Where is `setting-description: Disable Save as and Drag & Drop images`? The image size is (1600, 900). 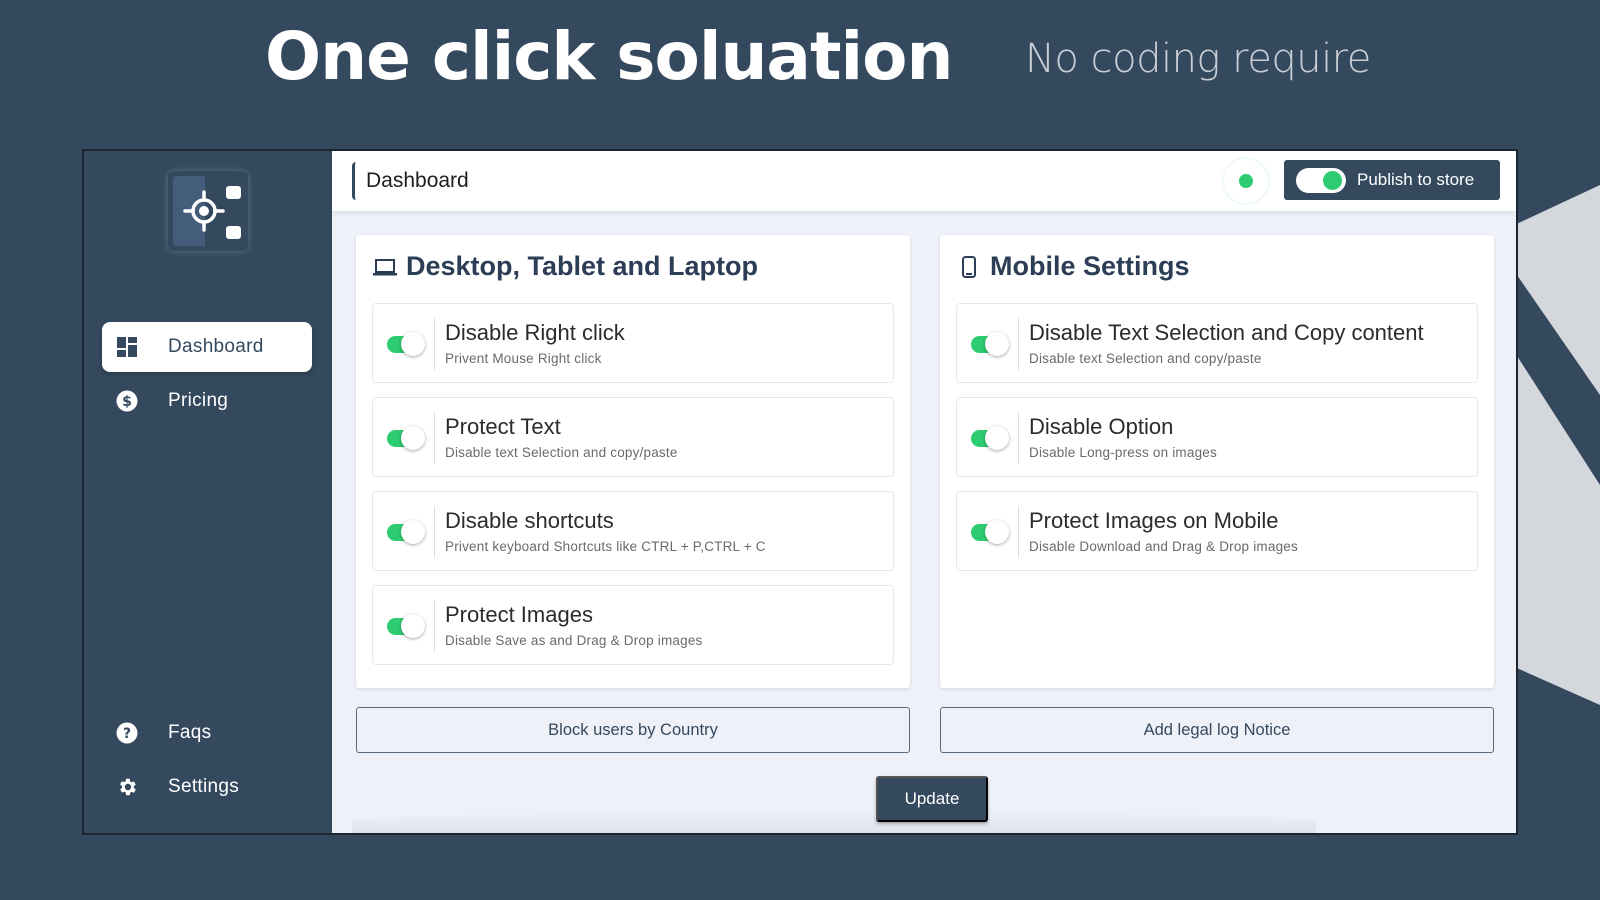 setting-description: Disable Save as and Drag & Drop images is located at coordinates (574, 640).